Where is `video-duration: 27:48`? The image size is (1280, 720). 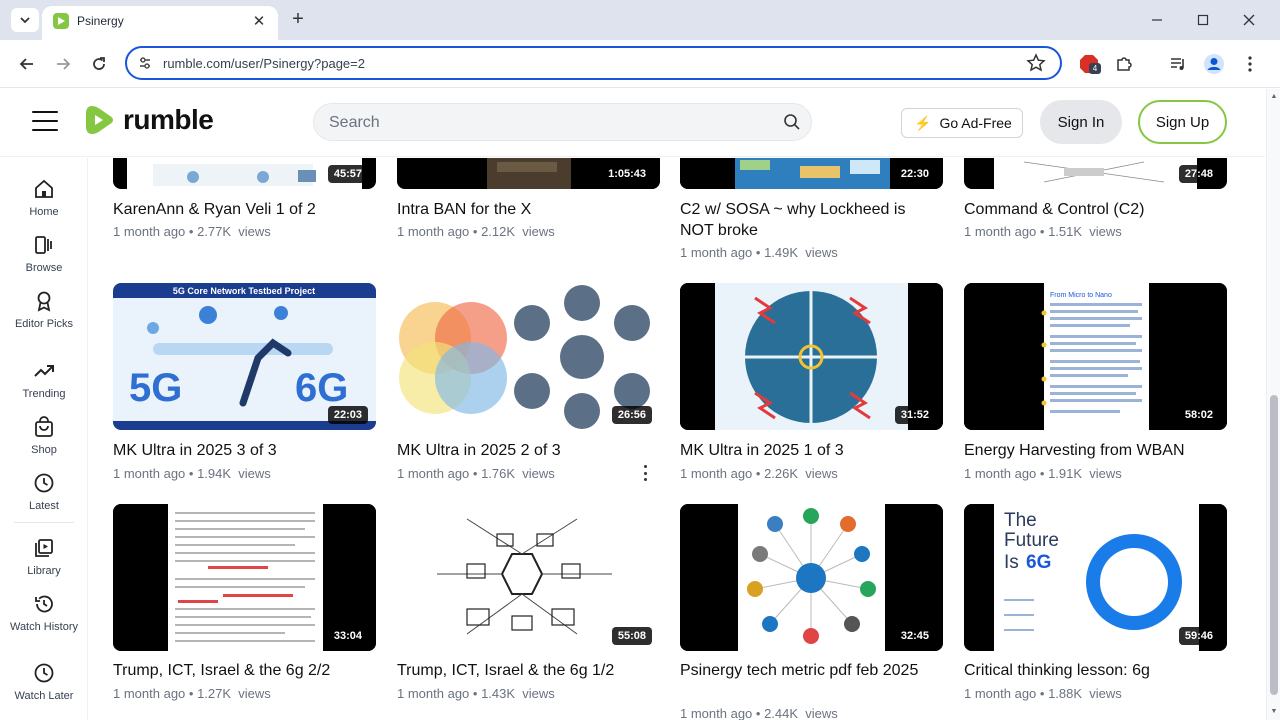
video-duration: 27:48 is located at coordinates (1198, 174).